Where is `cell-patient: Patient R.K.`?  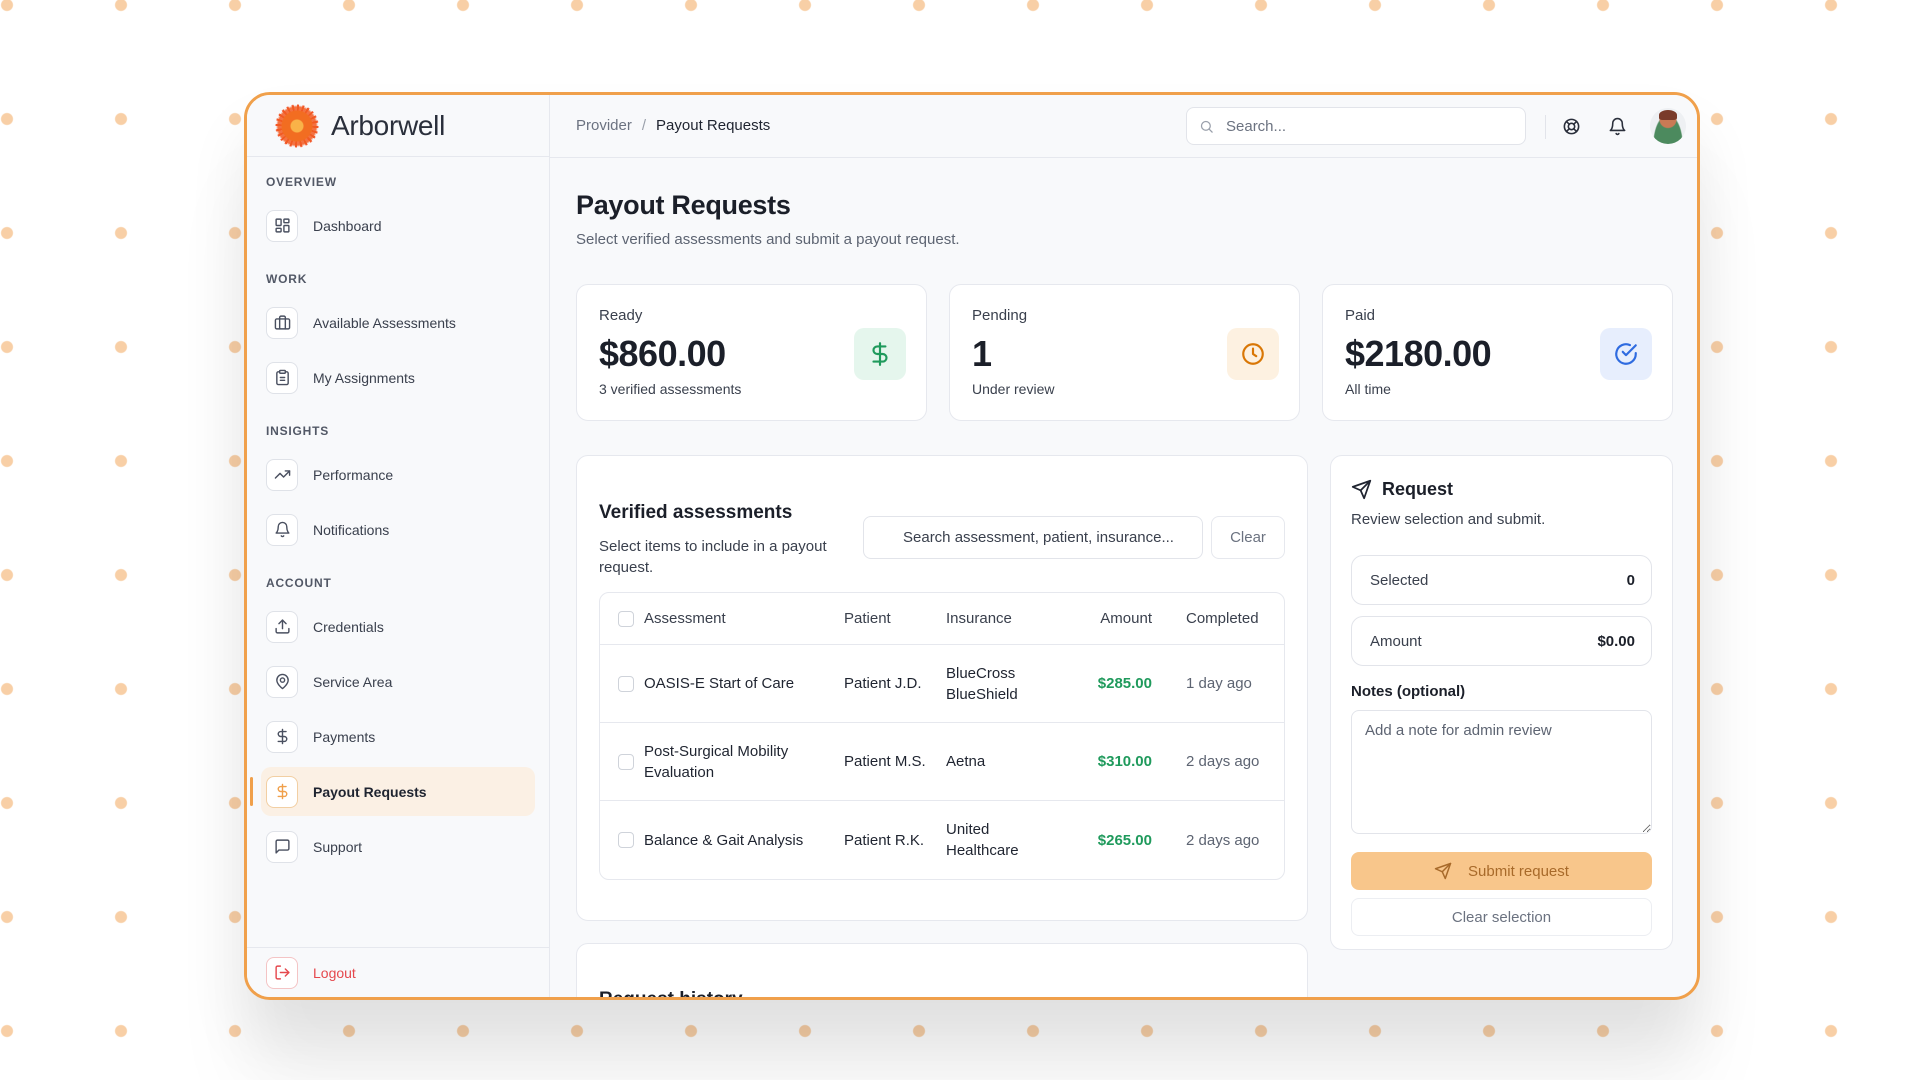
cell-patient: Patient R.K. is located at coordinates (884, 840).